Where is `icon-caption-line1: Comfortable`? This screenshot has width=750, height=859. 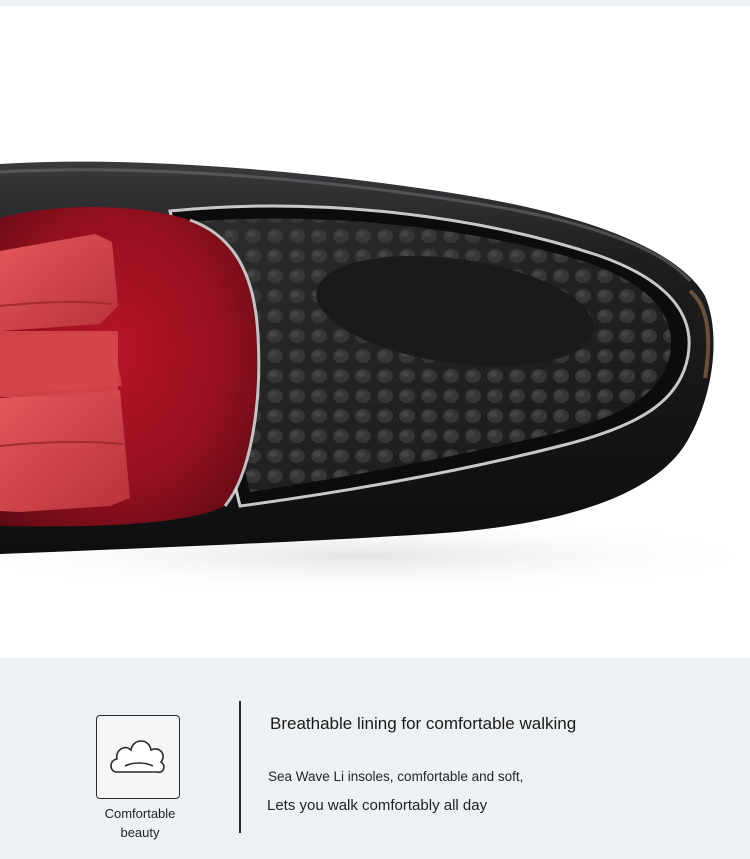 icon-caption-line1: Comfortable is located at coordinates (140, 813).